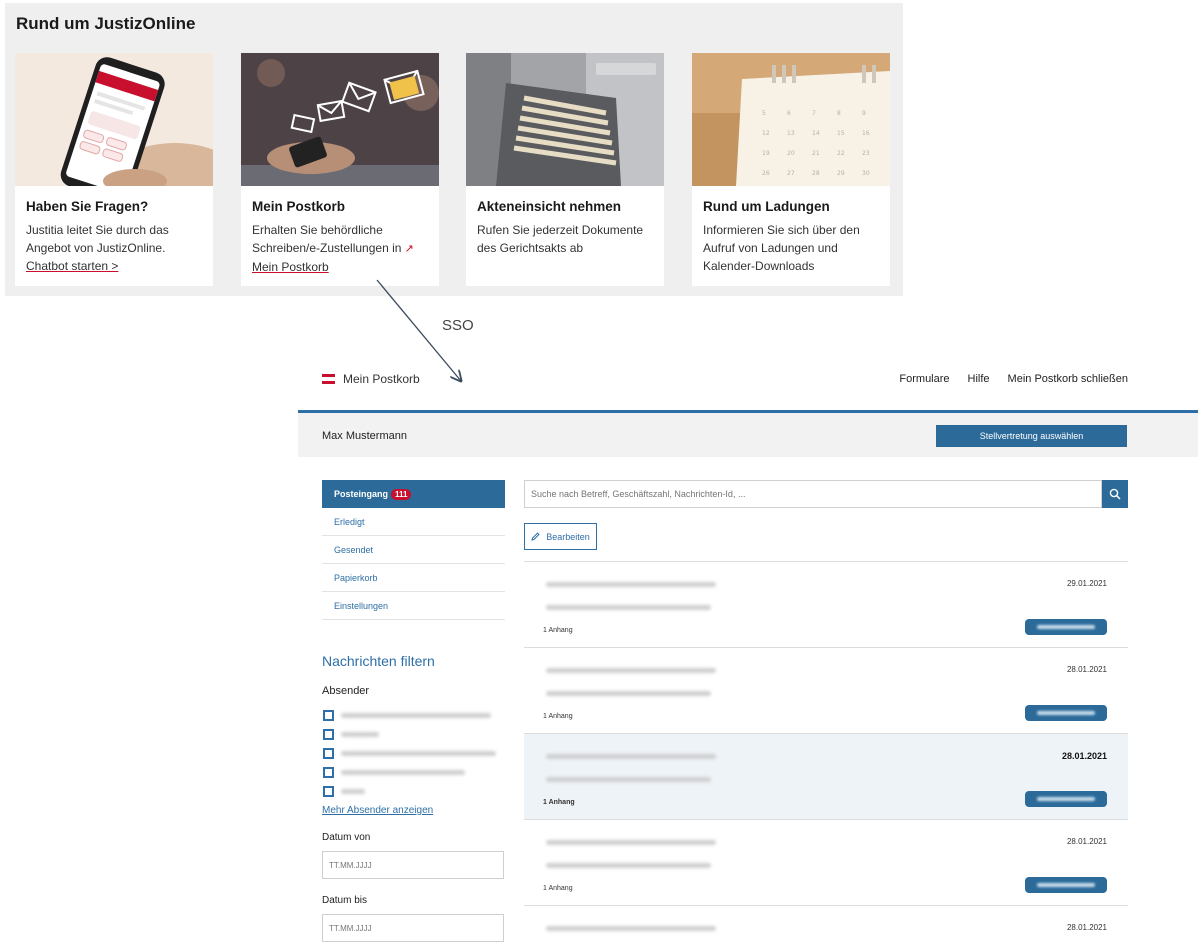 This screenshot has width=1198, height=945. I want to click on more-senders-link: Mehr Absender anzeigen, so click(413, 810).